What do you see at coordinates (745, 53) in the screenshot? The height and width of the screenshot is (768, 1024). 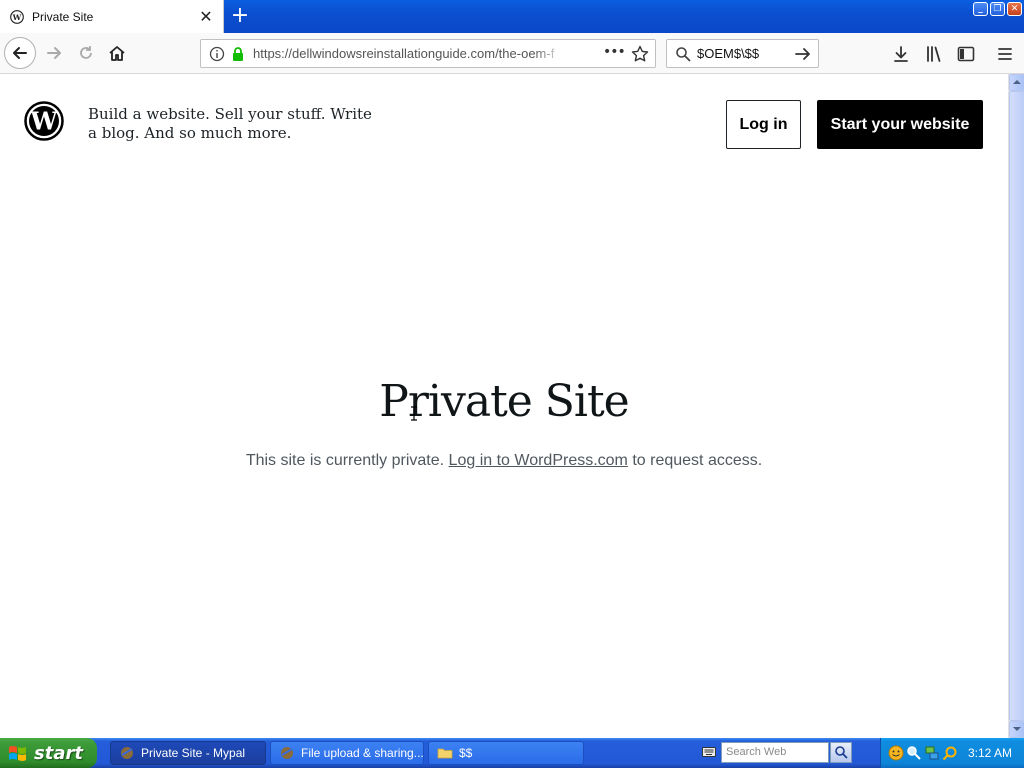 I see `search-input: $OEM$\$$` at bounding box center [745, 53].